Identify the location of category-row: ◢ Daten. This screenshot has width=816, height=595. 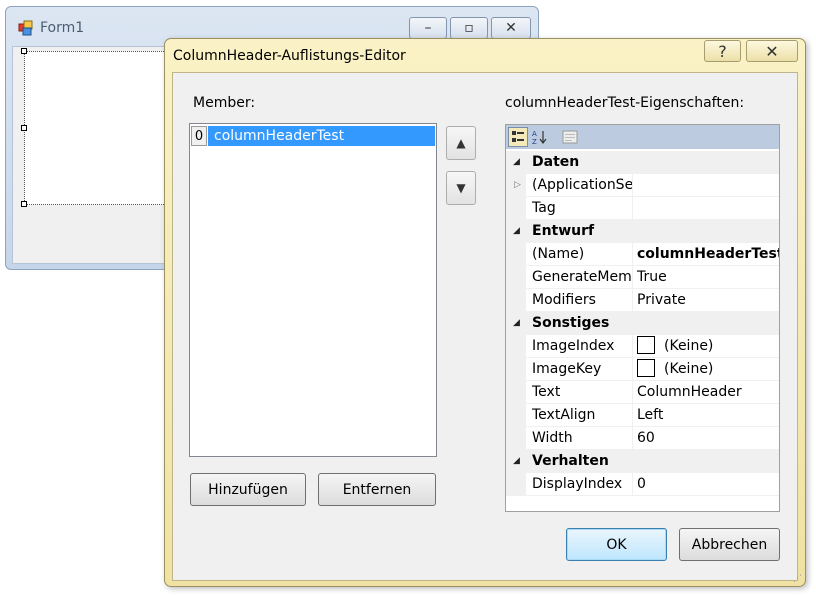
(642, 162).